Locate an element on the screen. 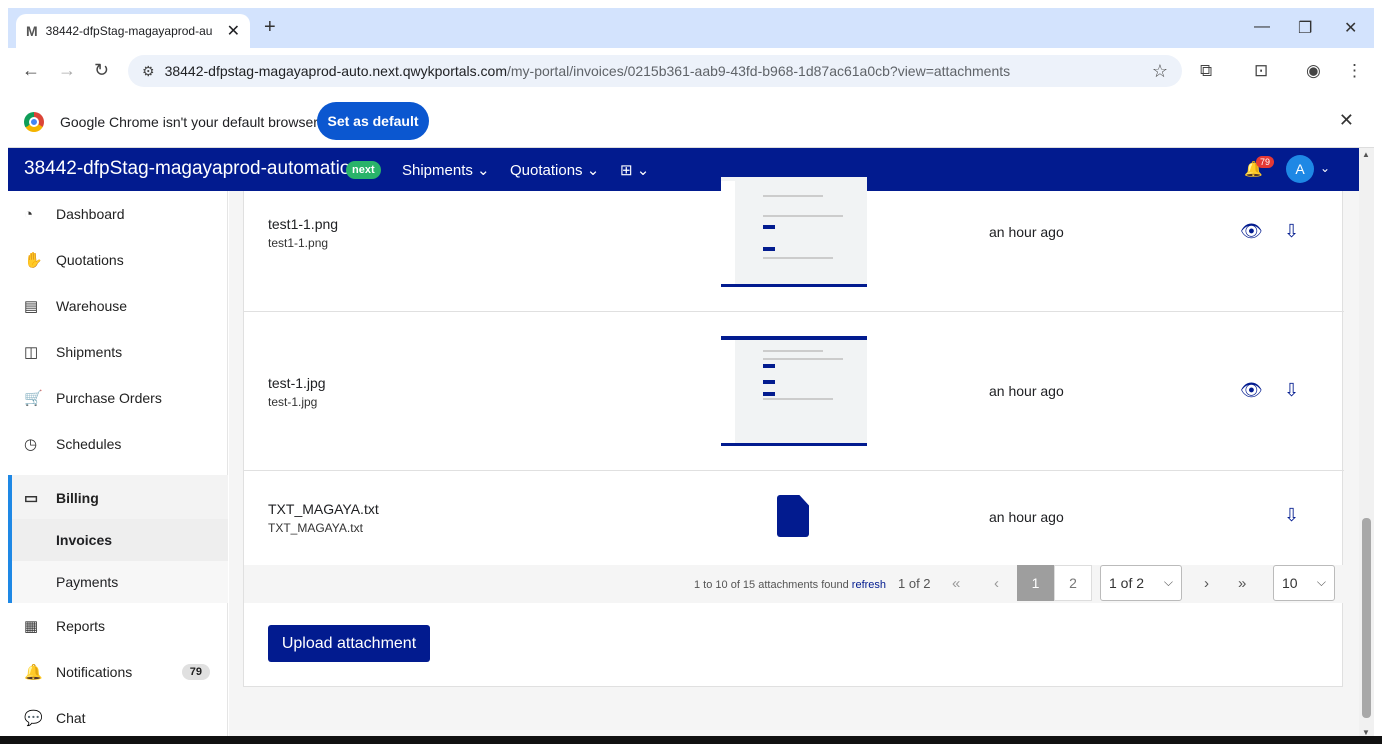 This screenshot has width=1382, height=744. sidebar-item-warehouse: ▤ Warehouse is located at coordinates (118, 306).